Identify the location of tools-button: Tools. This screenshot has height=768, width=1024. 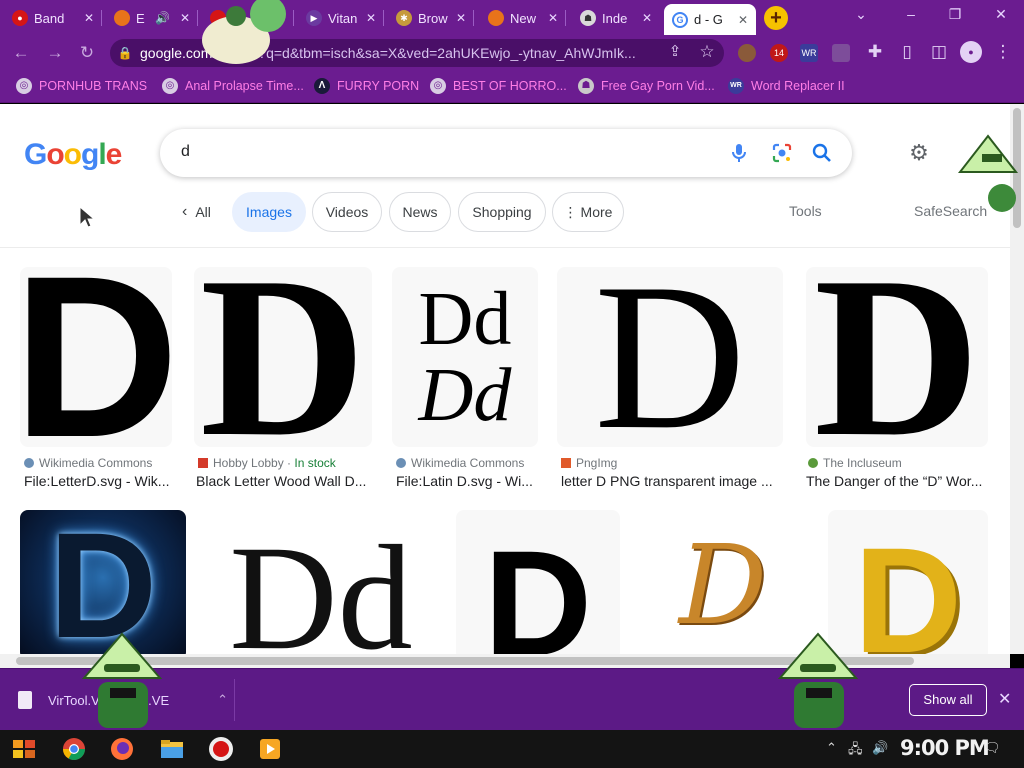
(805, 211).